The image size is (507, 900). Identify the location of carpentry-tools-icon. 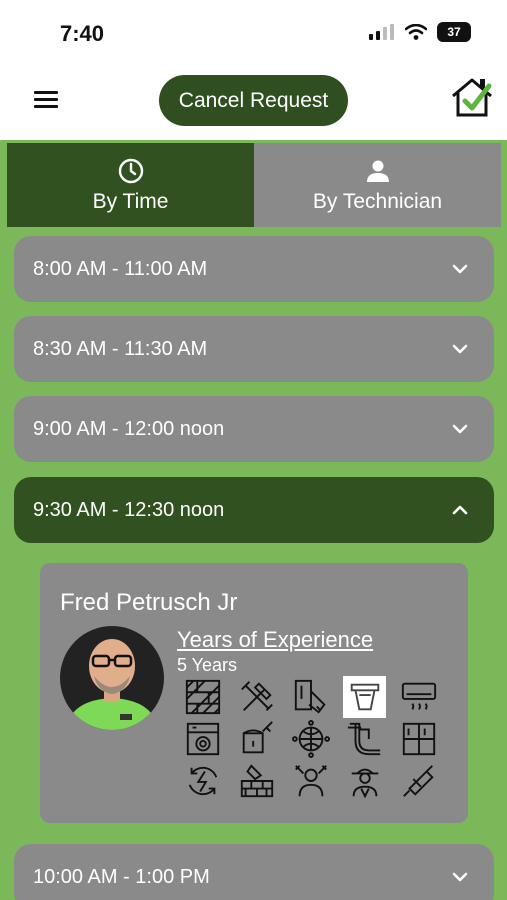
(256, 697).